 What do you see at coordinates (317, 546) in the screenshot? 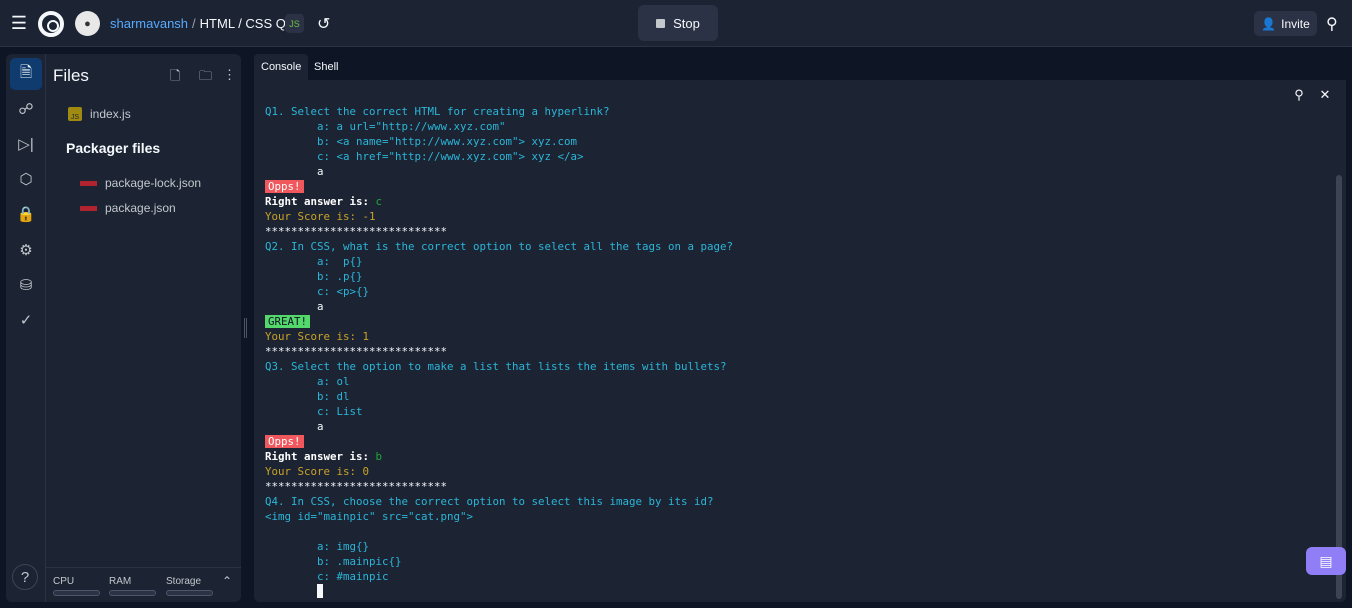
I see `console-text: a: img{}` at bounding box center [317, 546].